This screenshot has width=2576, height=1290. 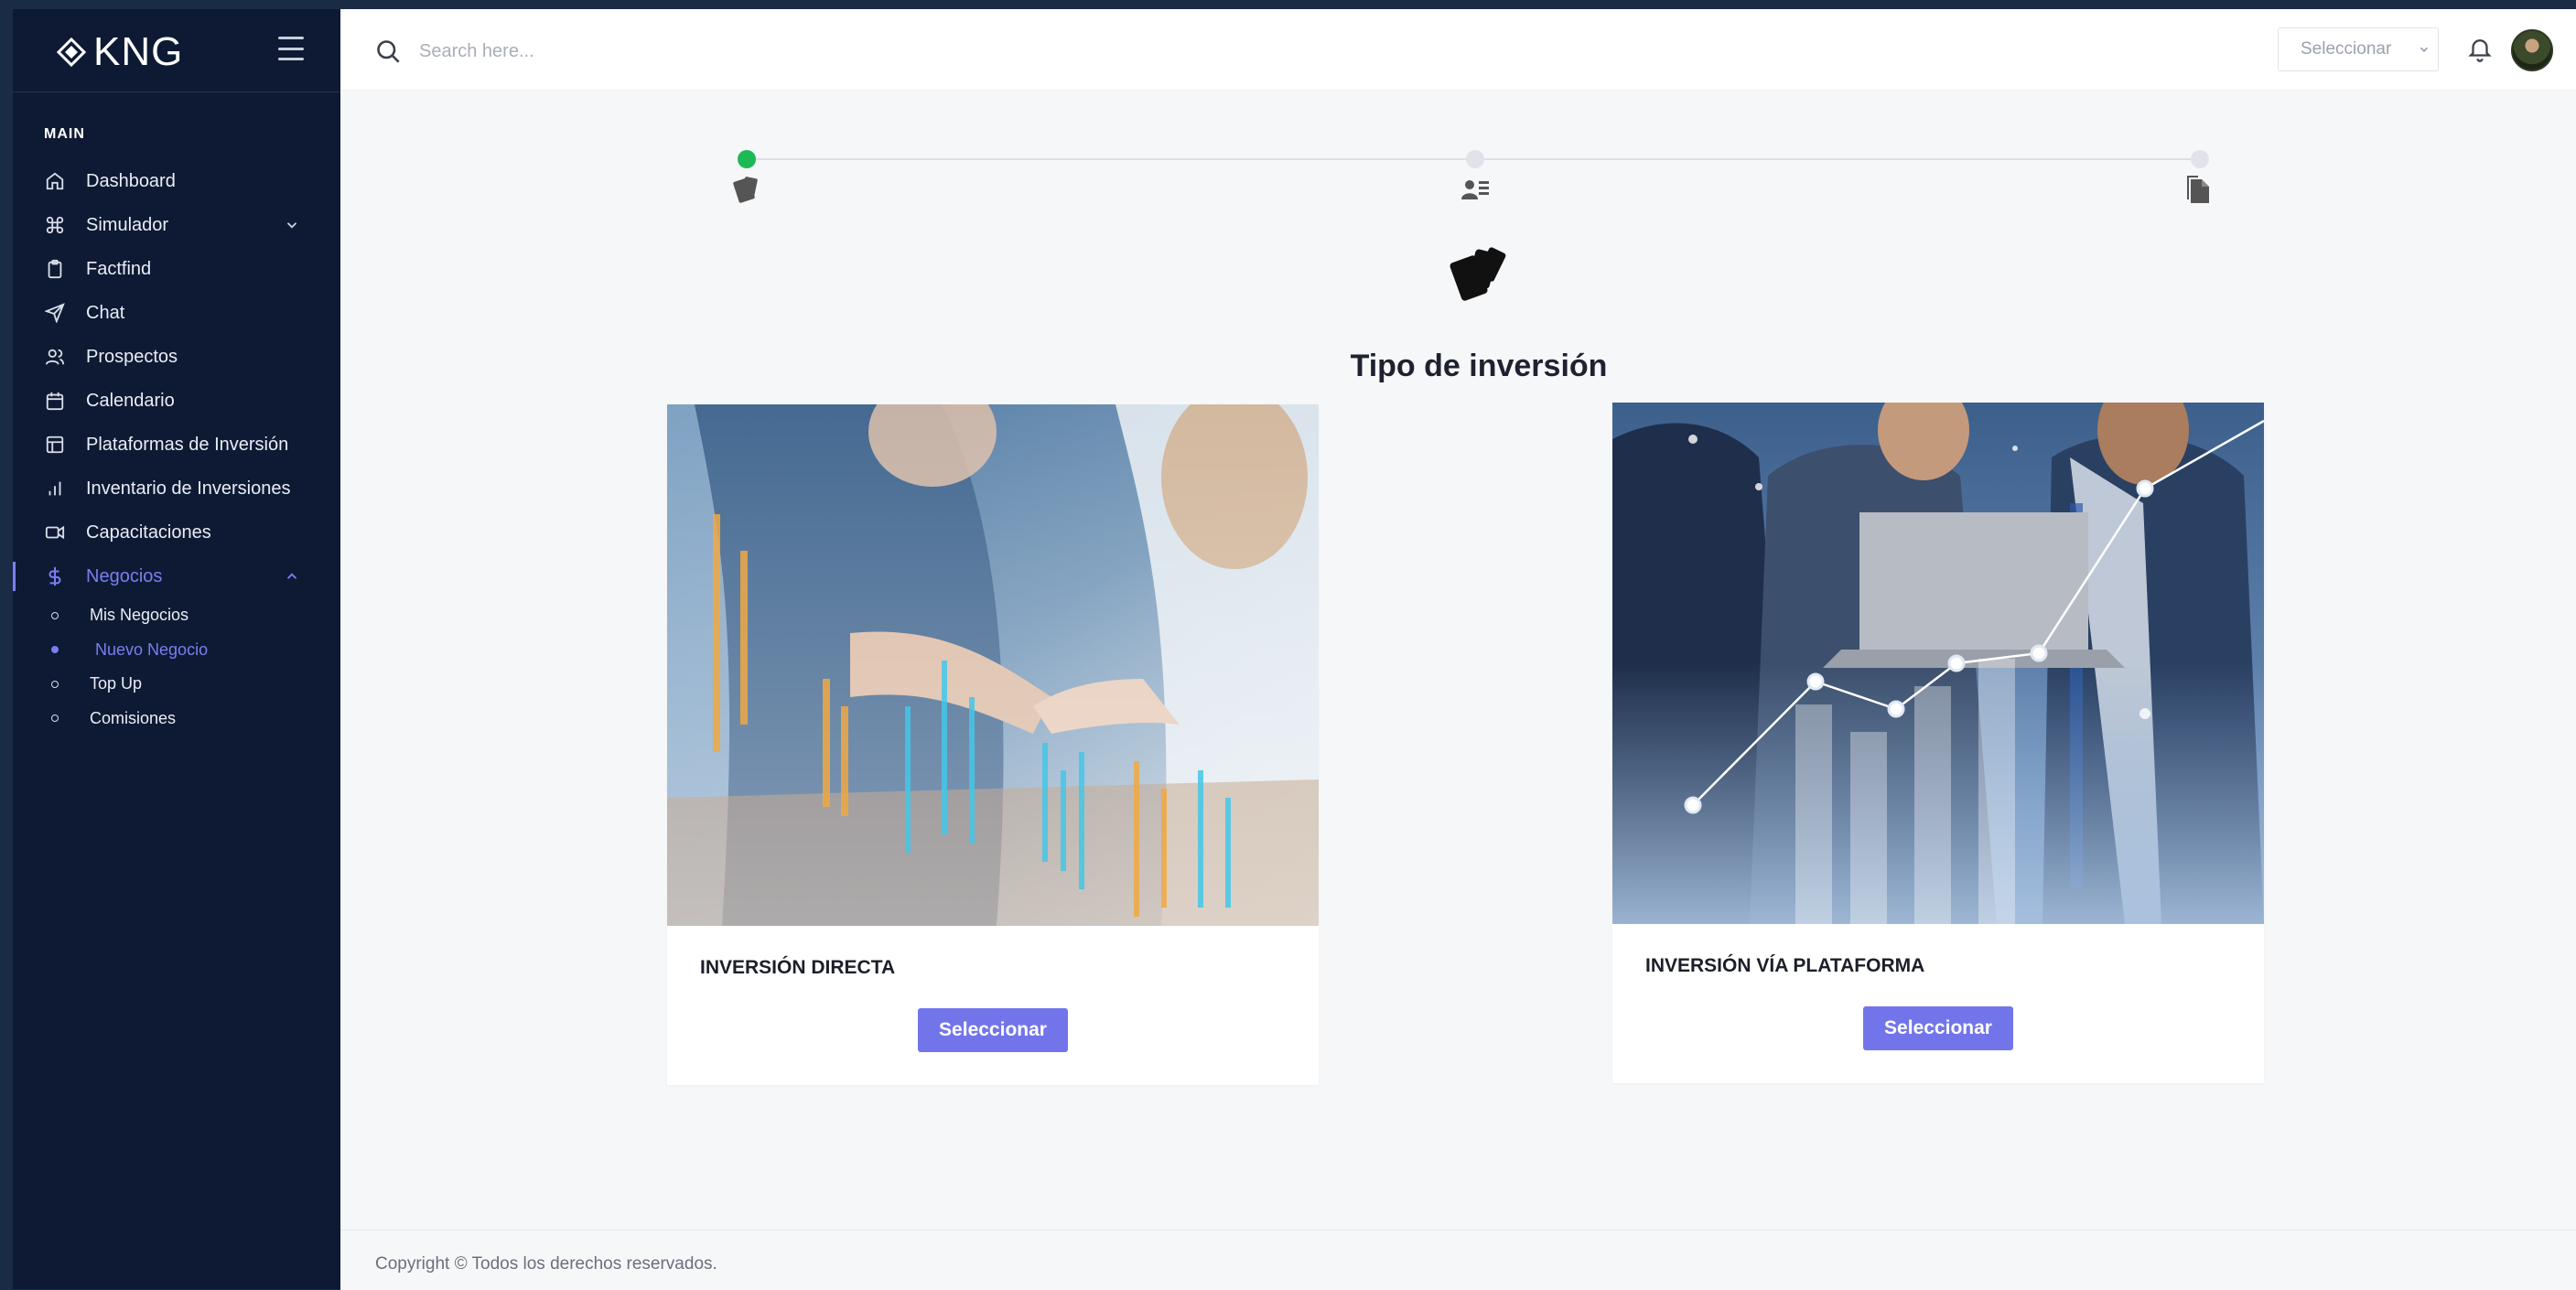 I want to click on layout-icon, so click(x=55, y=445).